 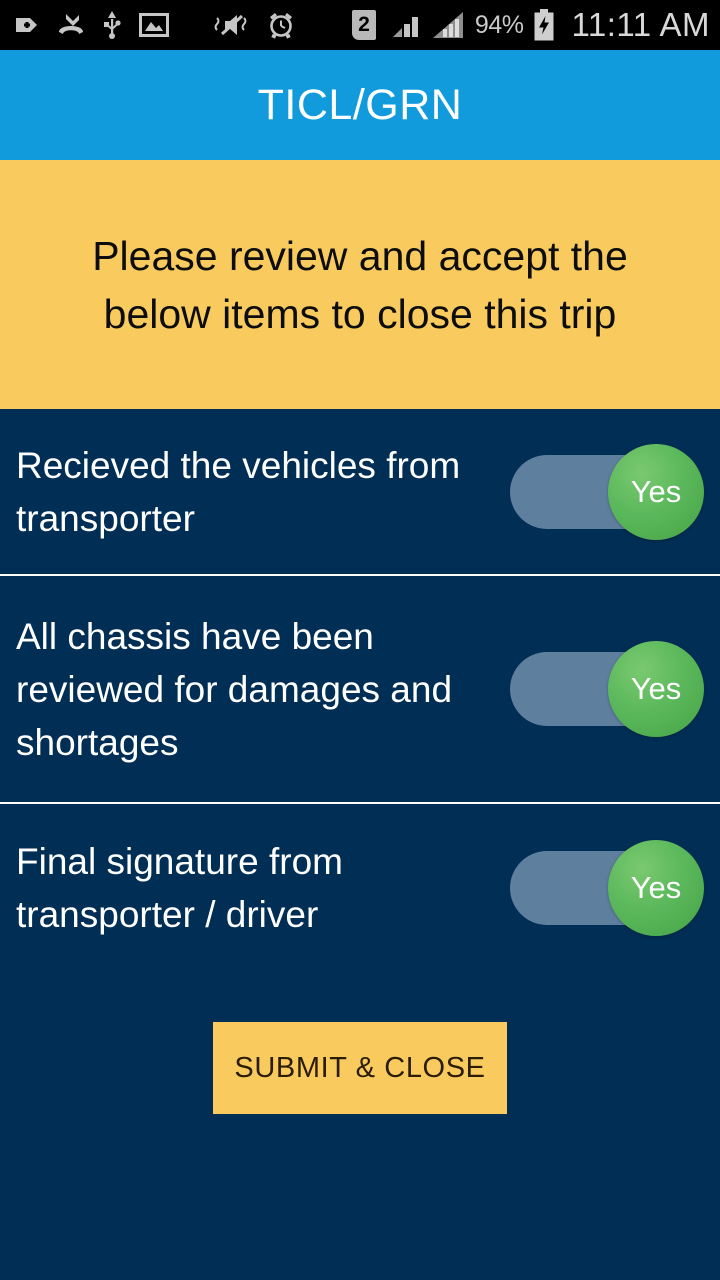 What do you see at coordinates (499, 24) in the screenshot?
I see `battery-percent-label: 94%` at bounding box center [499, 24].